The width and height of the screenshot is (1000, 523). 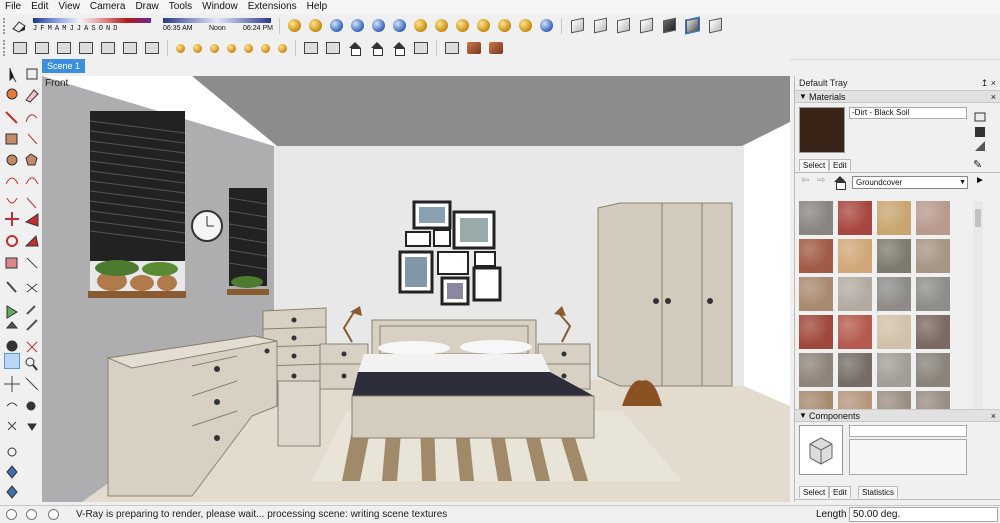 What do you see at coordinates (11, 72) in the screenshot?
I see `select-tool-icon` at bounding box center [11, 72].